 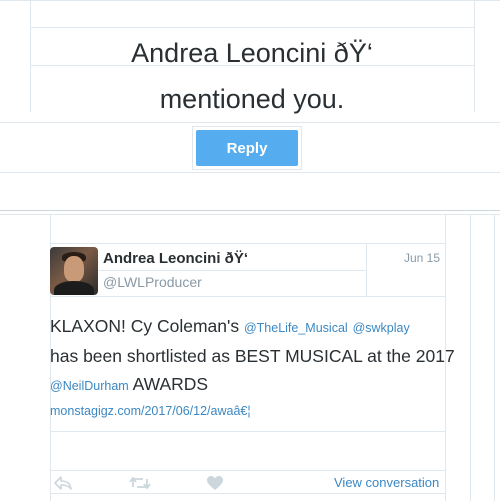 I want to click on author-handle: @LWLProducer, so click(x=152, y=282).